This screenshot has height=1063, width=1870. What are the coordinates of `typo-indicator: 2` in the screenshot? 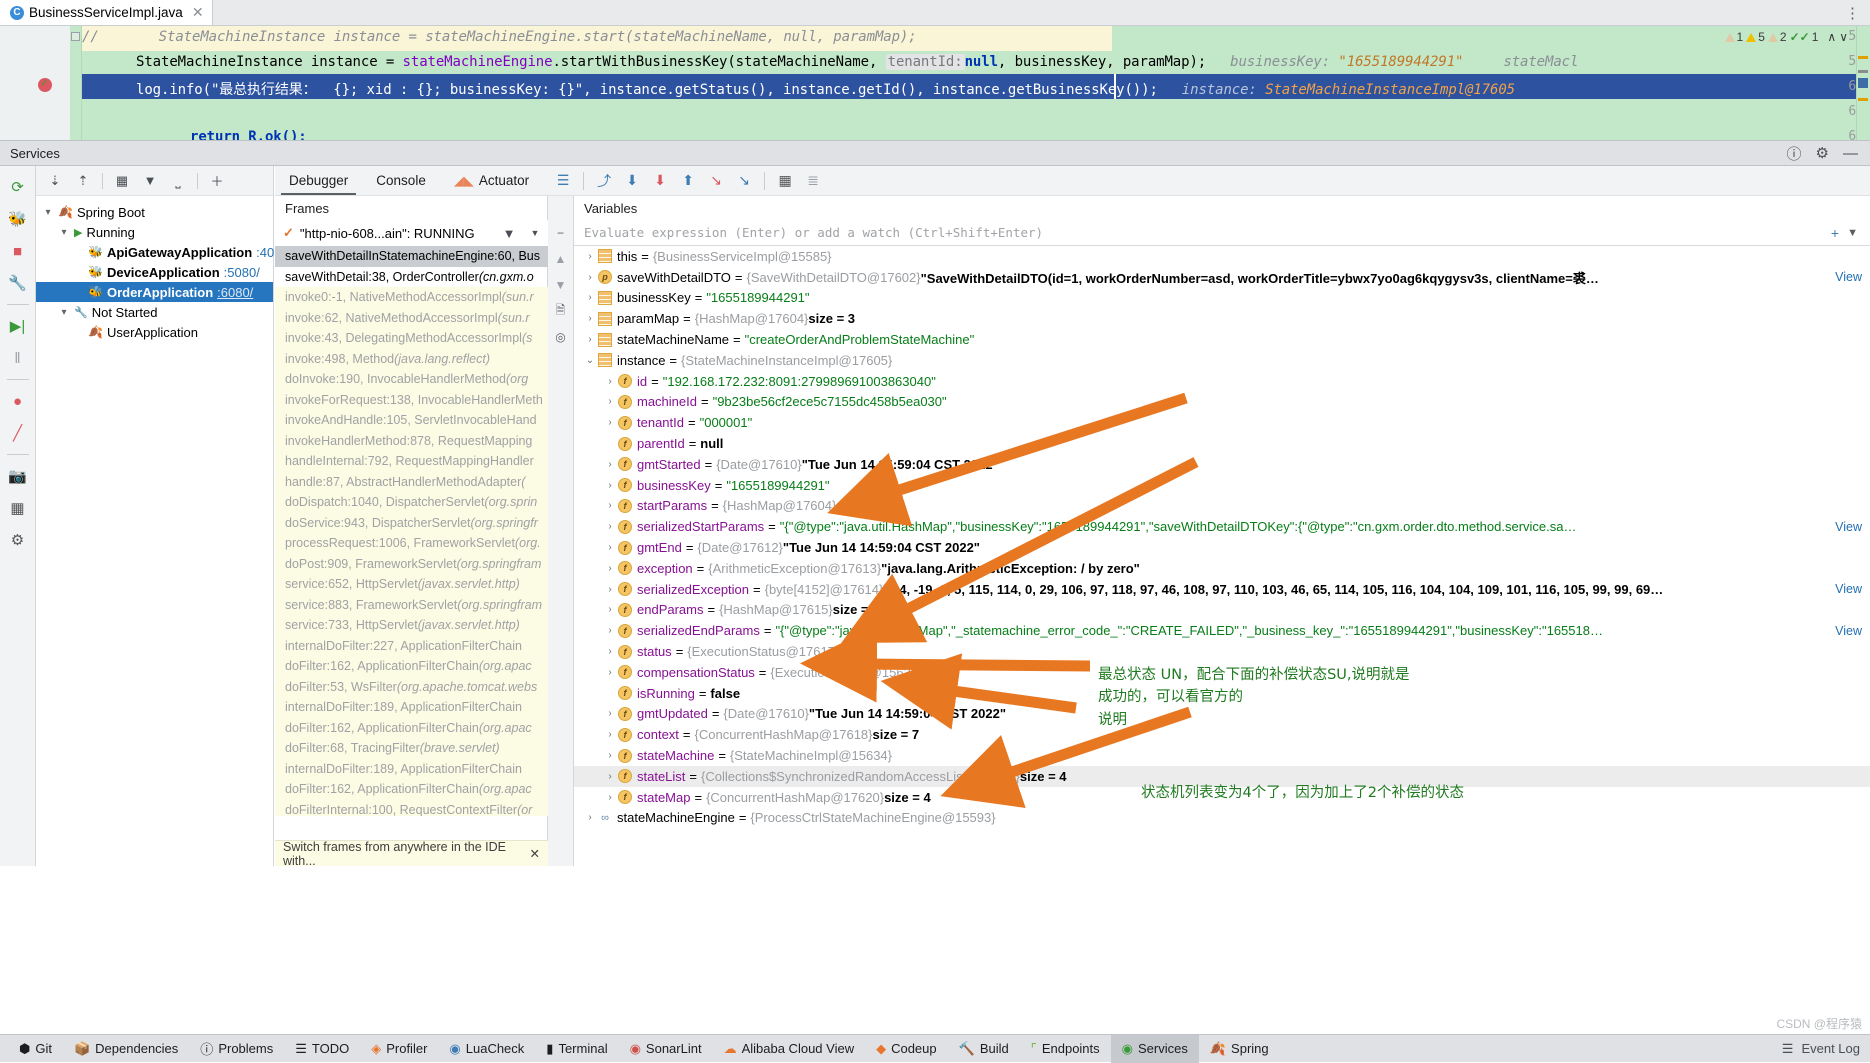 It's located at (1777, 37).